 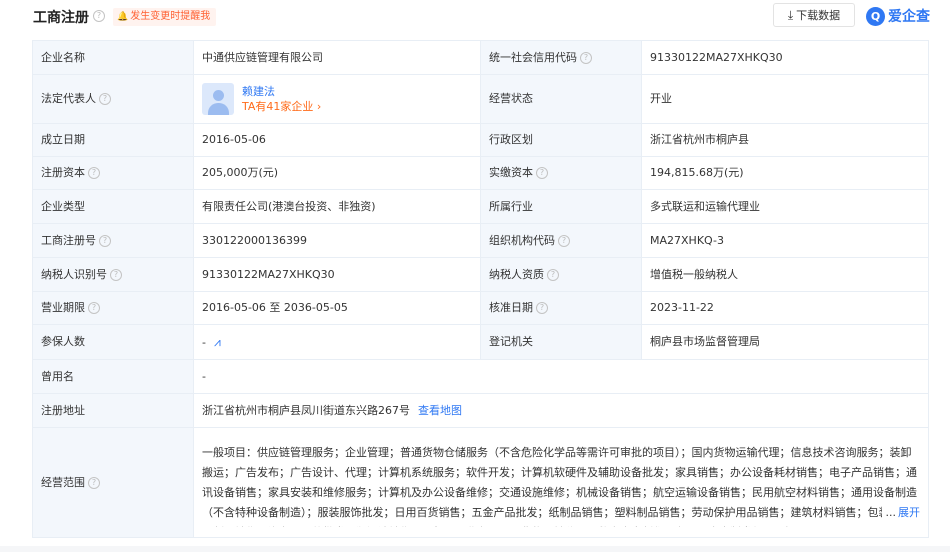 What do you see at coordinates (113, 240) in the screenshot?
I see `reg-number-label: 工商注册号?` at bounding box center [113, 240].